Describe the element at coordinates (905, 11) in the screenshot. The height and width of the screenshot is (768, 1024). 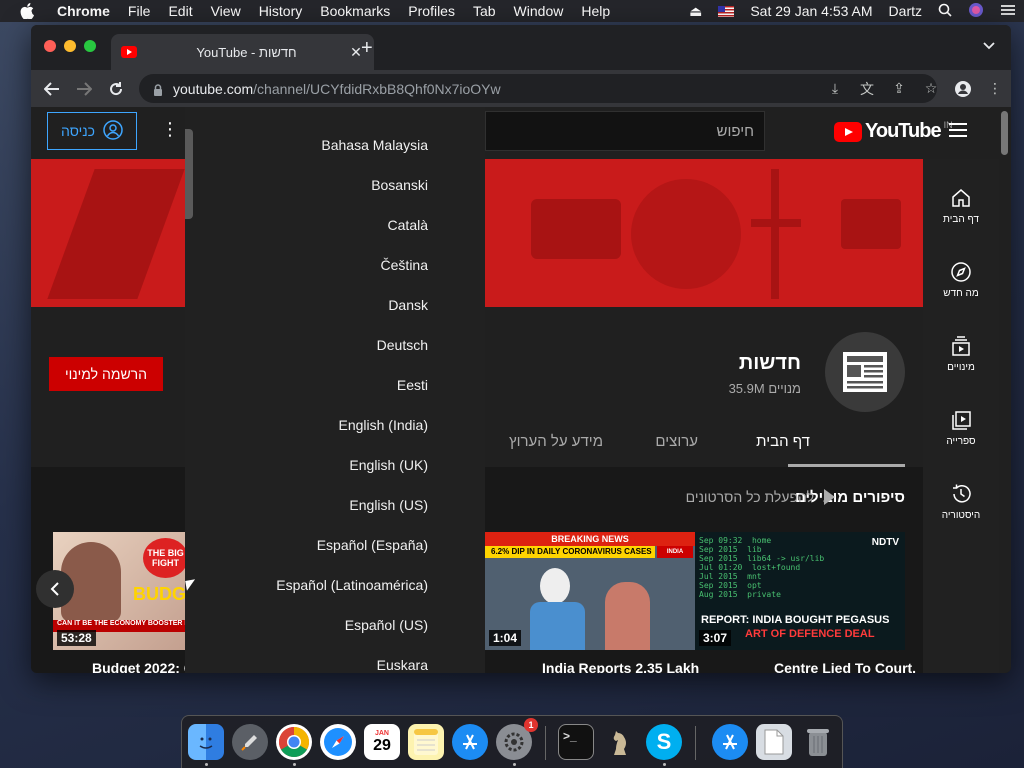
I see `menubar-user: Dartz` at that location.